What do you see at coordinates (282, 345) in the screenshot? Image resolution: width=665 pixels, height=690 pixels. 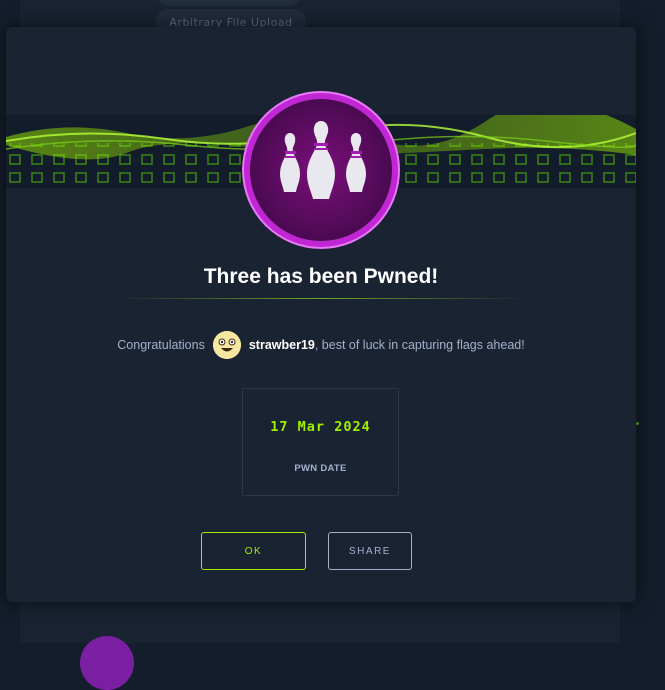 I see `username-link: strawber19` at bounding box center [282, 345].